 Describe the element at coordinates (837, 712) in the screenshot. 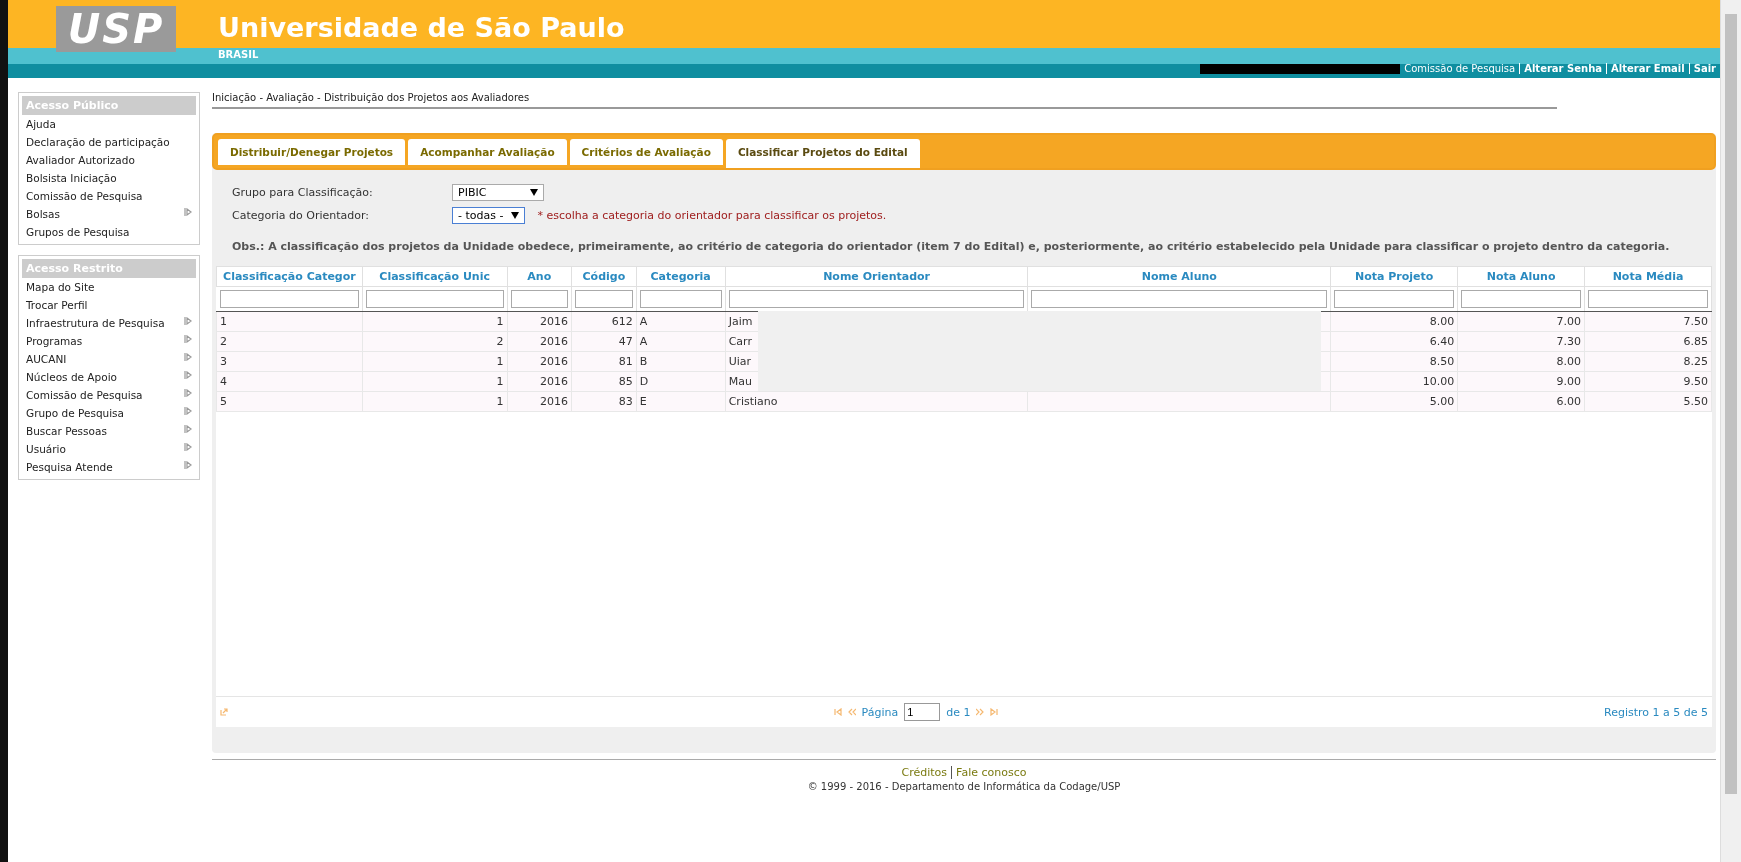

I see `first-page-icon` at that location.